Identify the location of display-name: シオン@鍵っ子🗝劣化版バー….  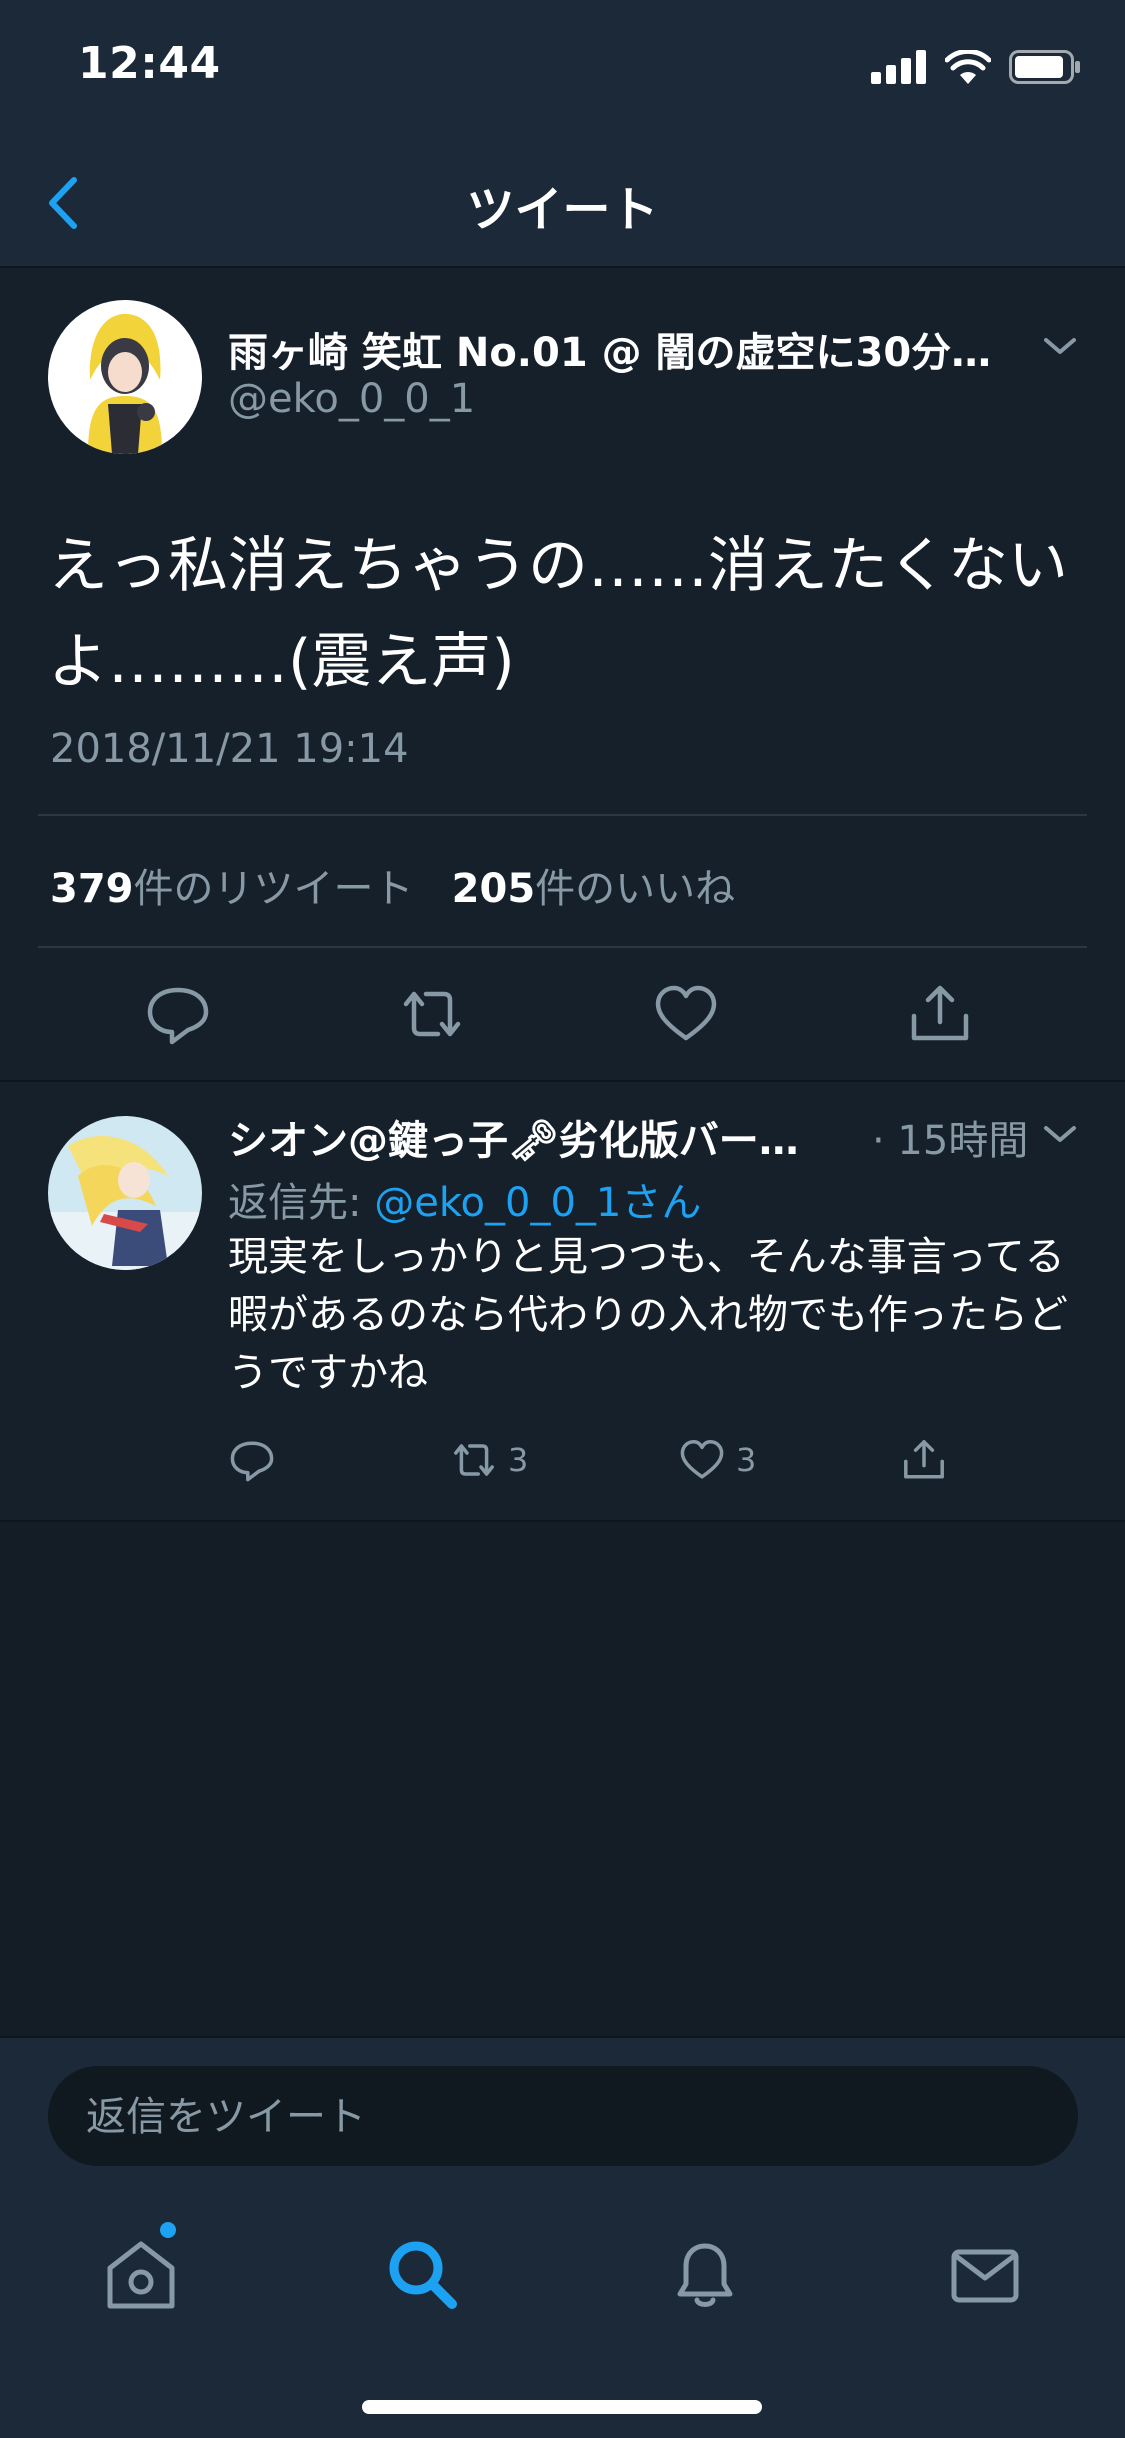
(538, 1137).